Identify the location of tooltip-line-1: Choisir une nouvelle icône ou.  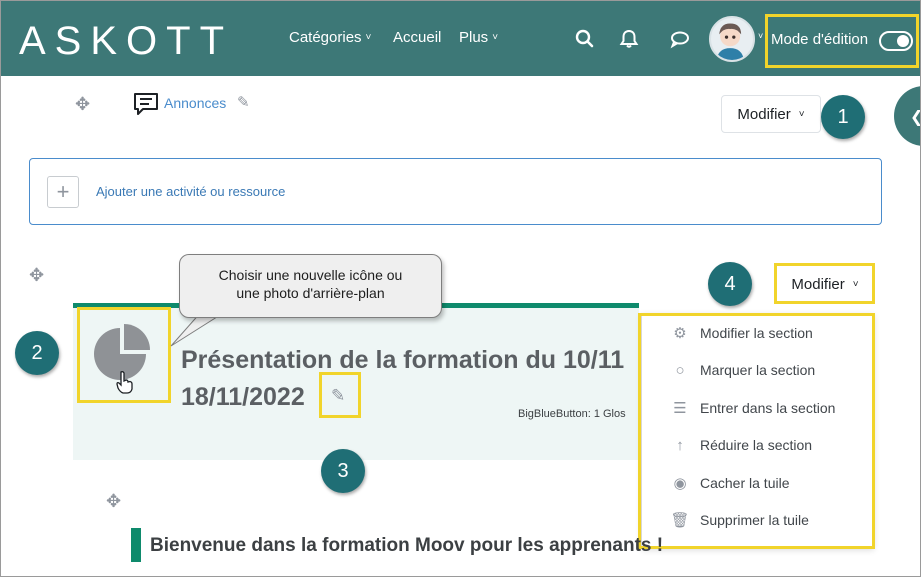
(310, 275).